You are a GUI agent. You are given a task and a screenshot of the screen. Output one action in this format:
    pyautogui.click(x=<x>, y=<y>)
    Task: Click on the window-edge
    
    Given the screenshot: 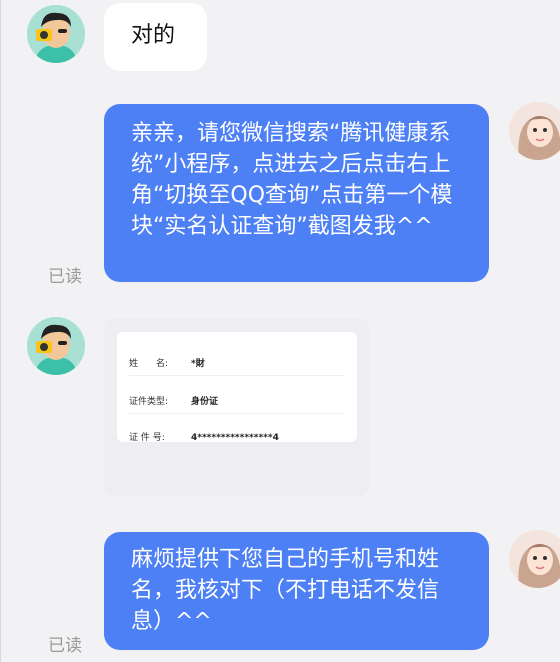 What is the action you would take?
    pyautogui.click(x=0, y=331)
    